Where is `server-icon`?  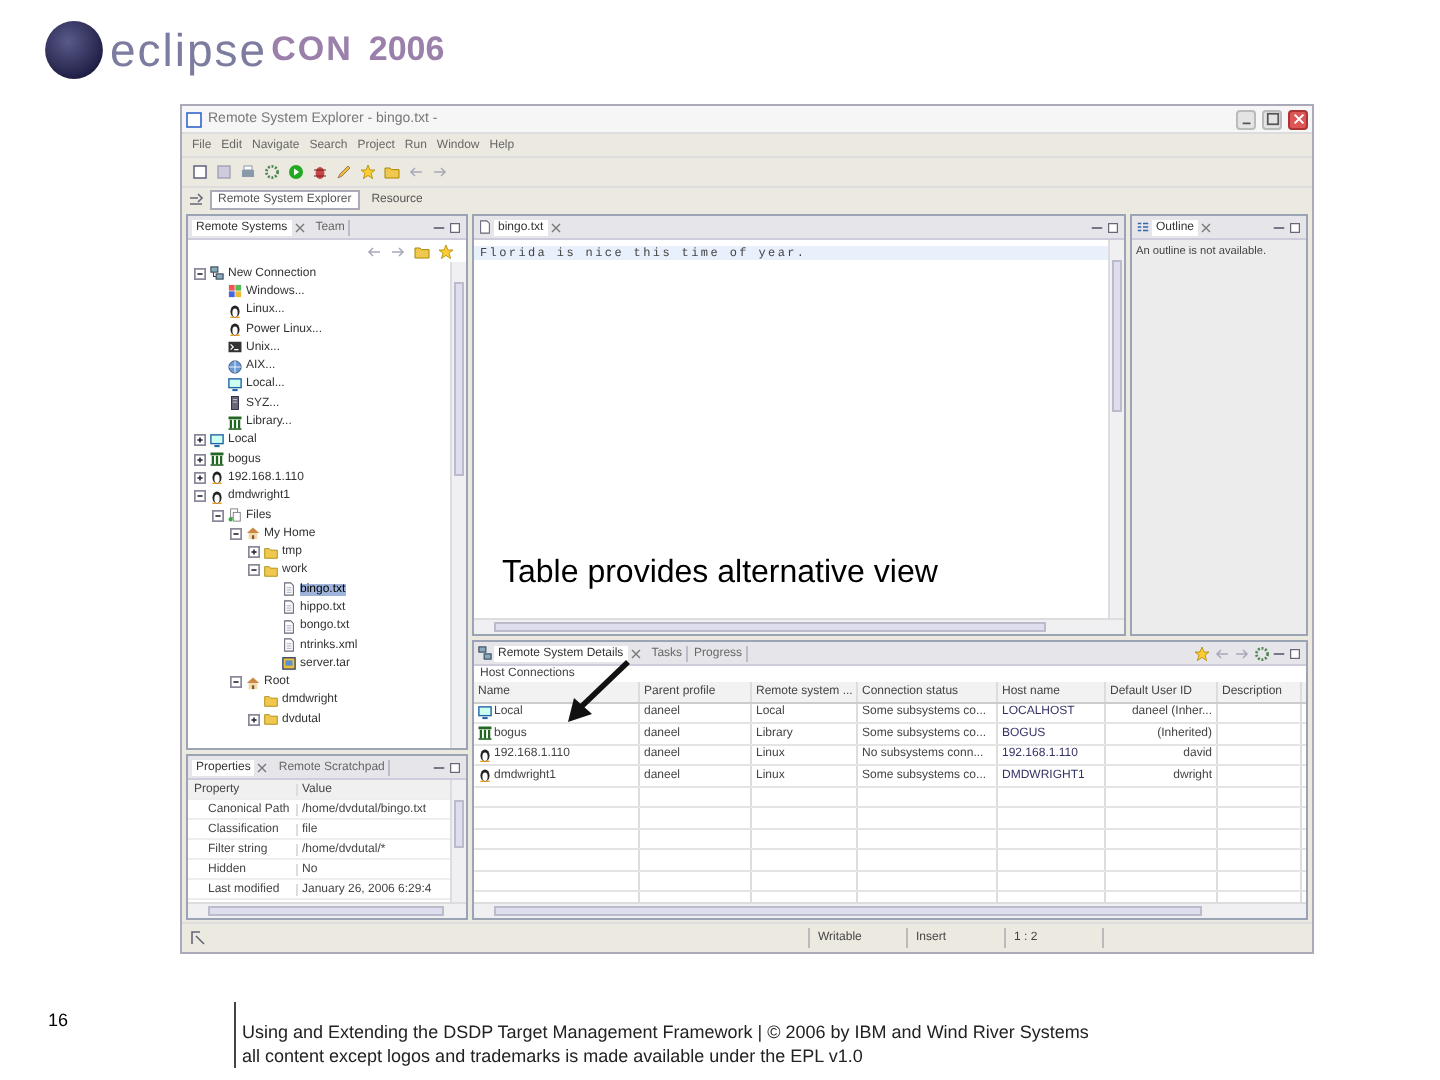
server-icon is located at coordinates (235, 403).